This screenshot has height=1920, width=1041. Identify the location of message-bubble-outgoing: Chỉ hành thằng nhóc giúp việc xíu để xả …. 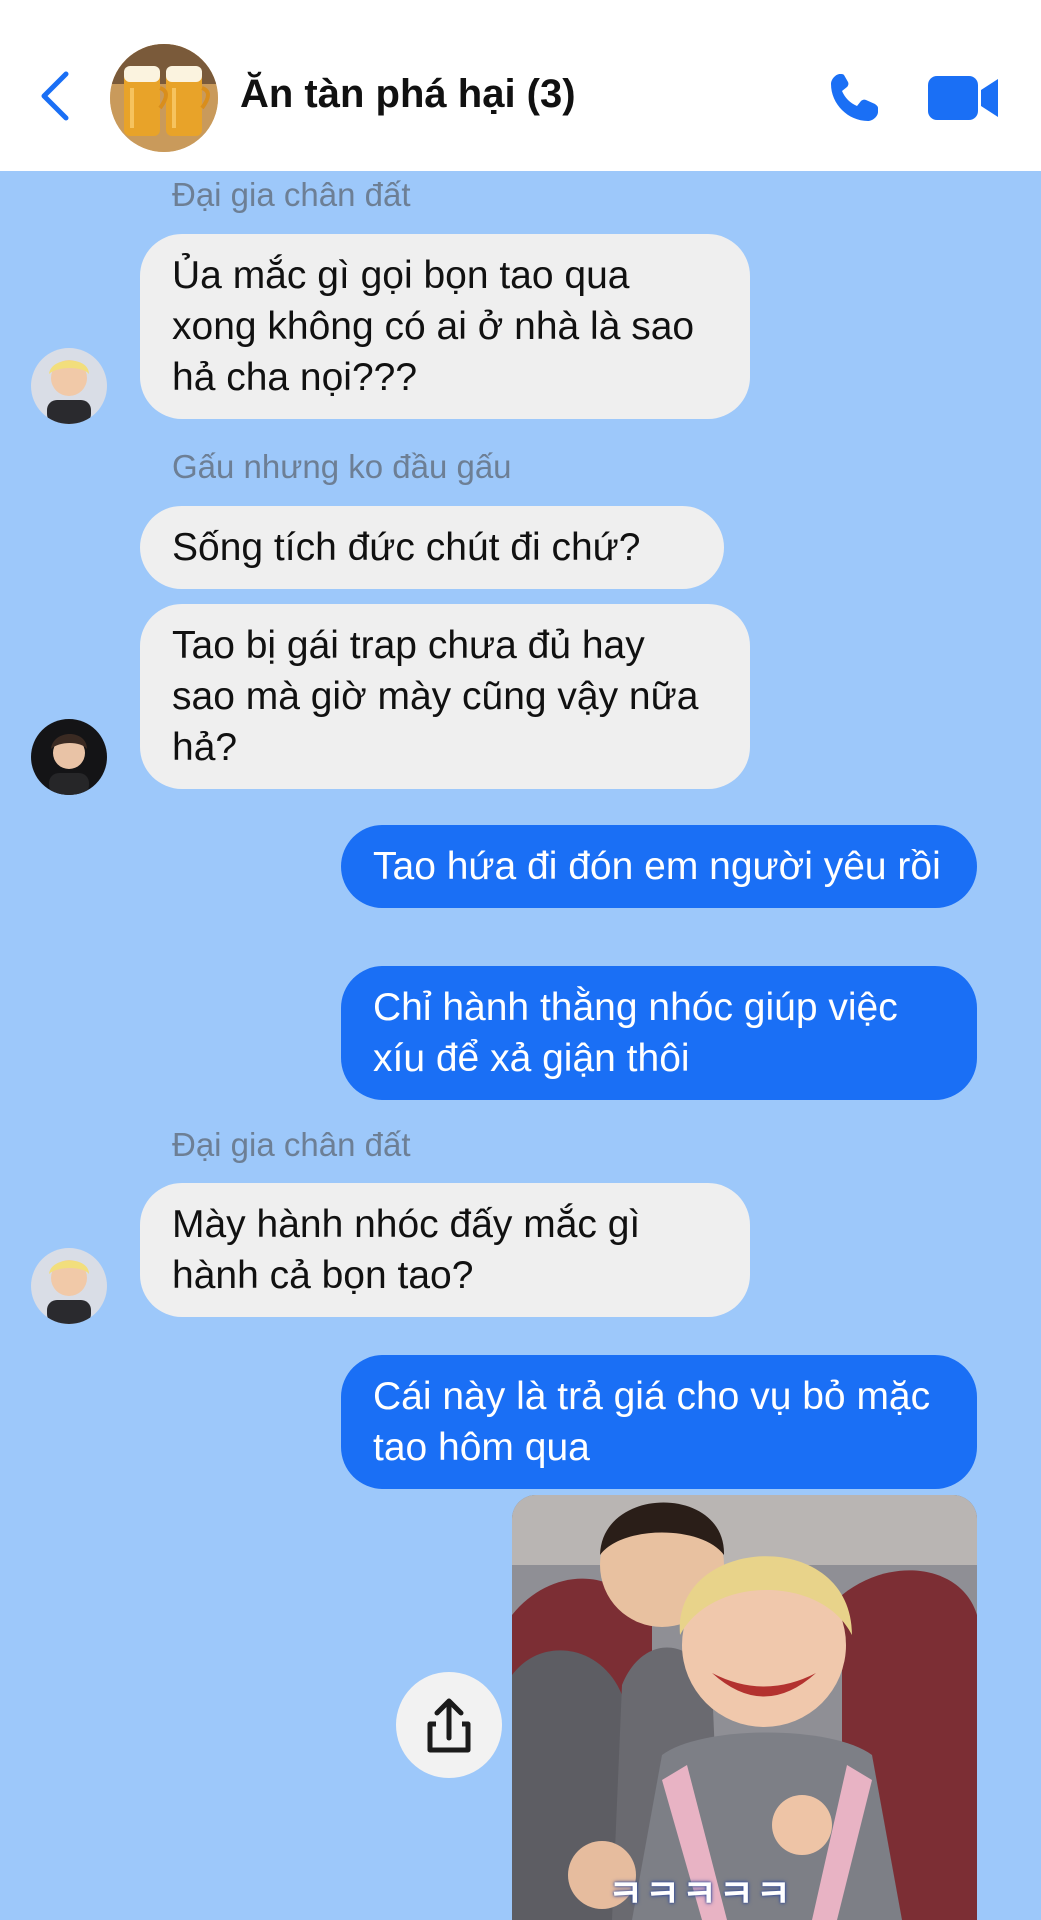
(659, 1033).